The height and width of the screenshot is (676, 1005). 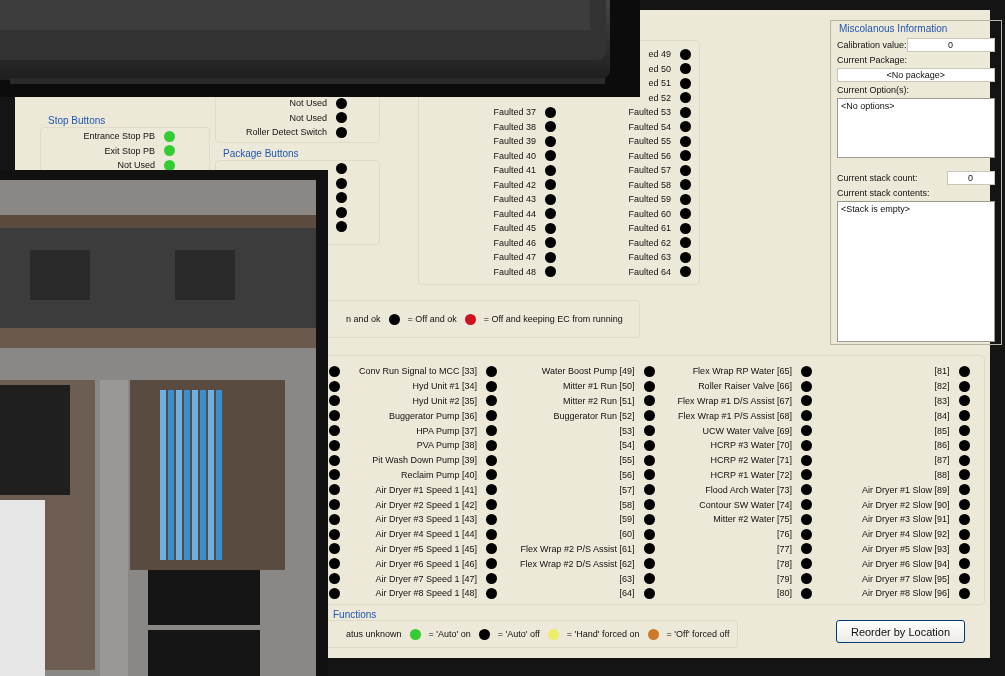 I want to click on group-title: Functions, so click(x=355, y=615).